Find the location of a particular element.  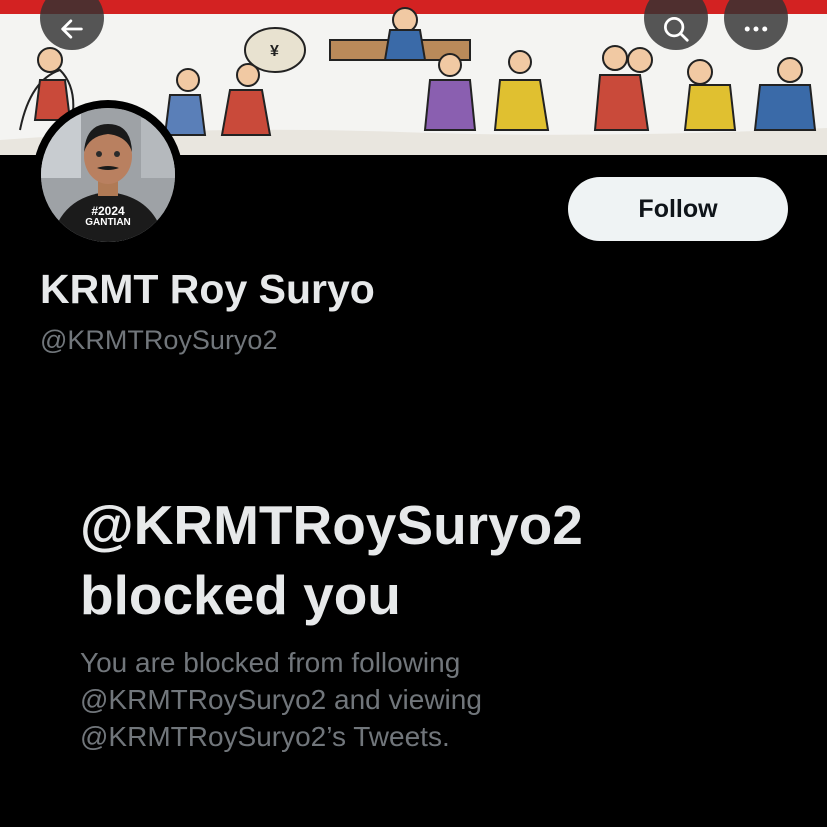

avatar-shirt-line1: #2024 is located at coordinates (108, 211).